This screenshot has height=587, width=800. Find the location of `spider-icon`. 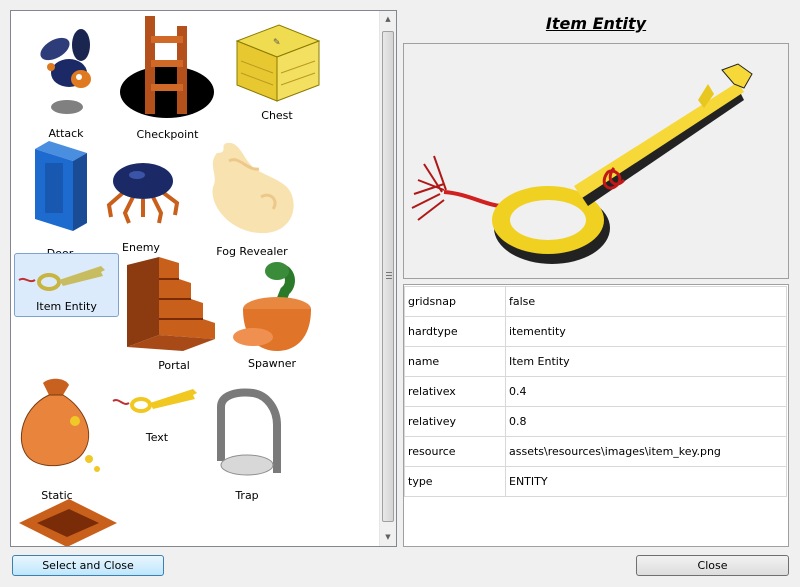

spider-icon is located at coordinates (143, 193).